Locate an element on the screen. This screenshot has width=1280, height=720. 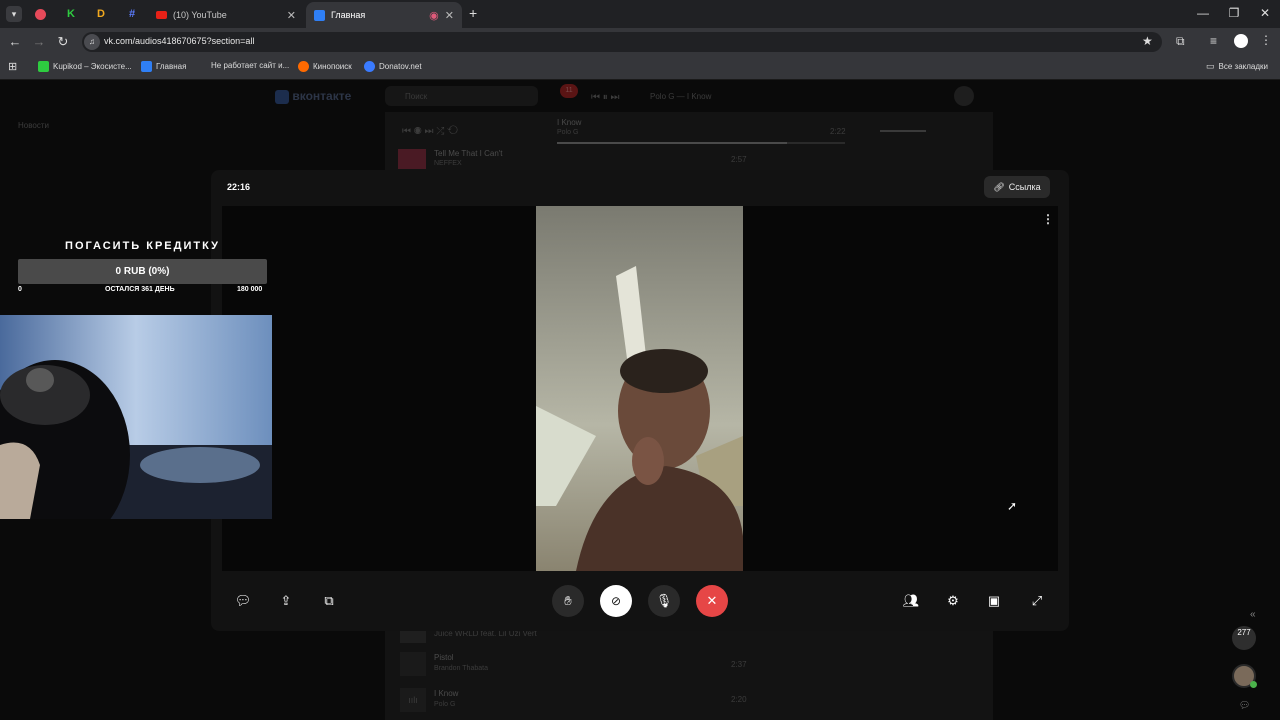
url-text: vk.com/audios418670675?section=all is located at coordinates (179, 41).